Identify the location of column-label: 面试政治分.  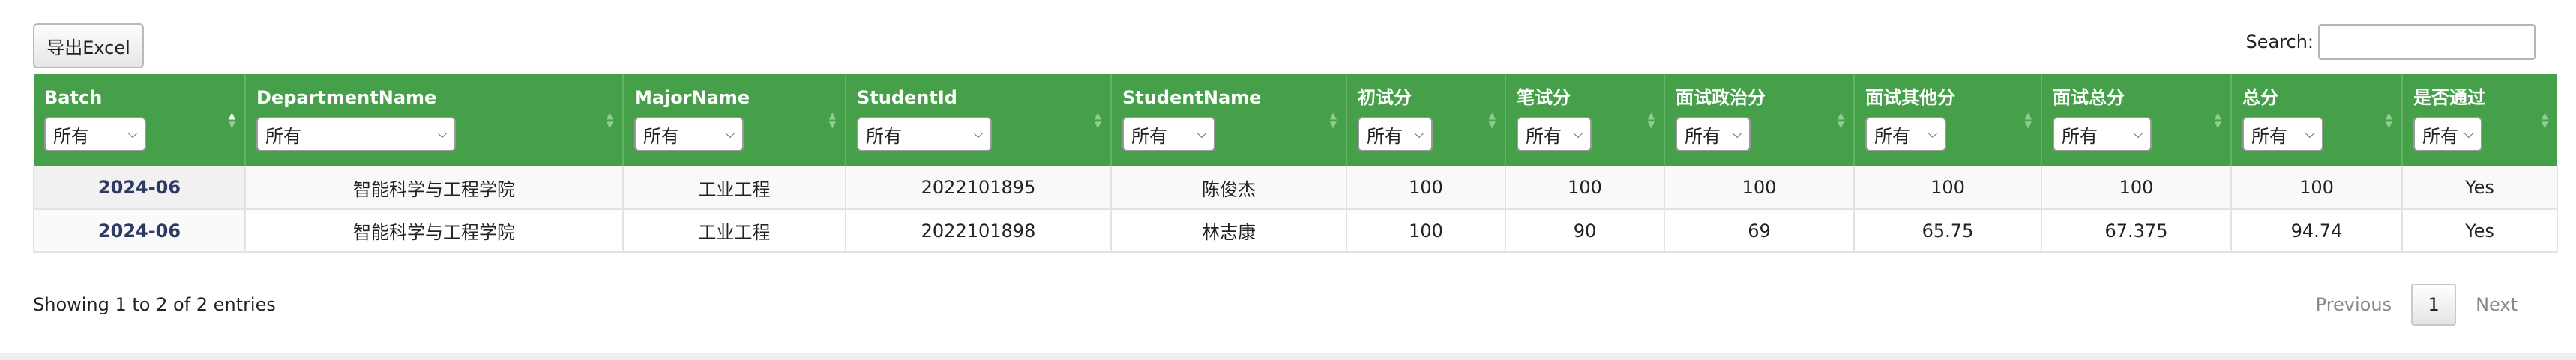
(1721, 97).